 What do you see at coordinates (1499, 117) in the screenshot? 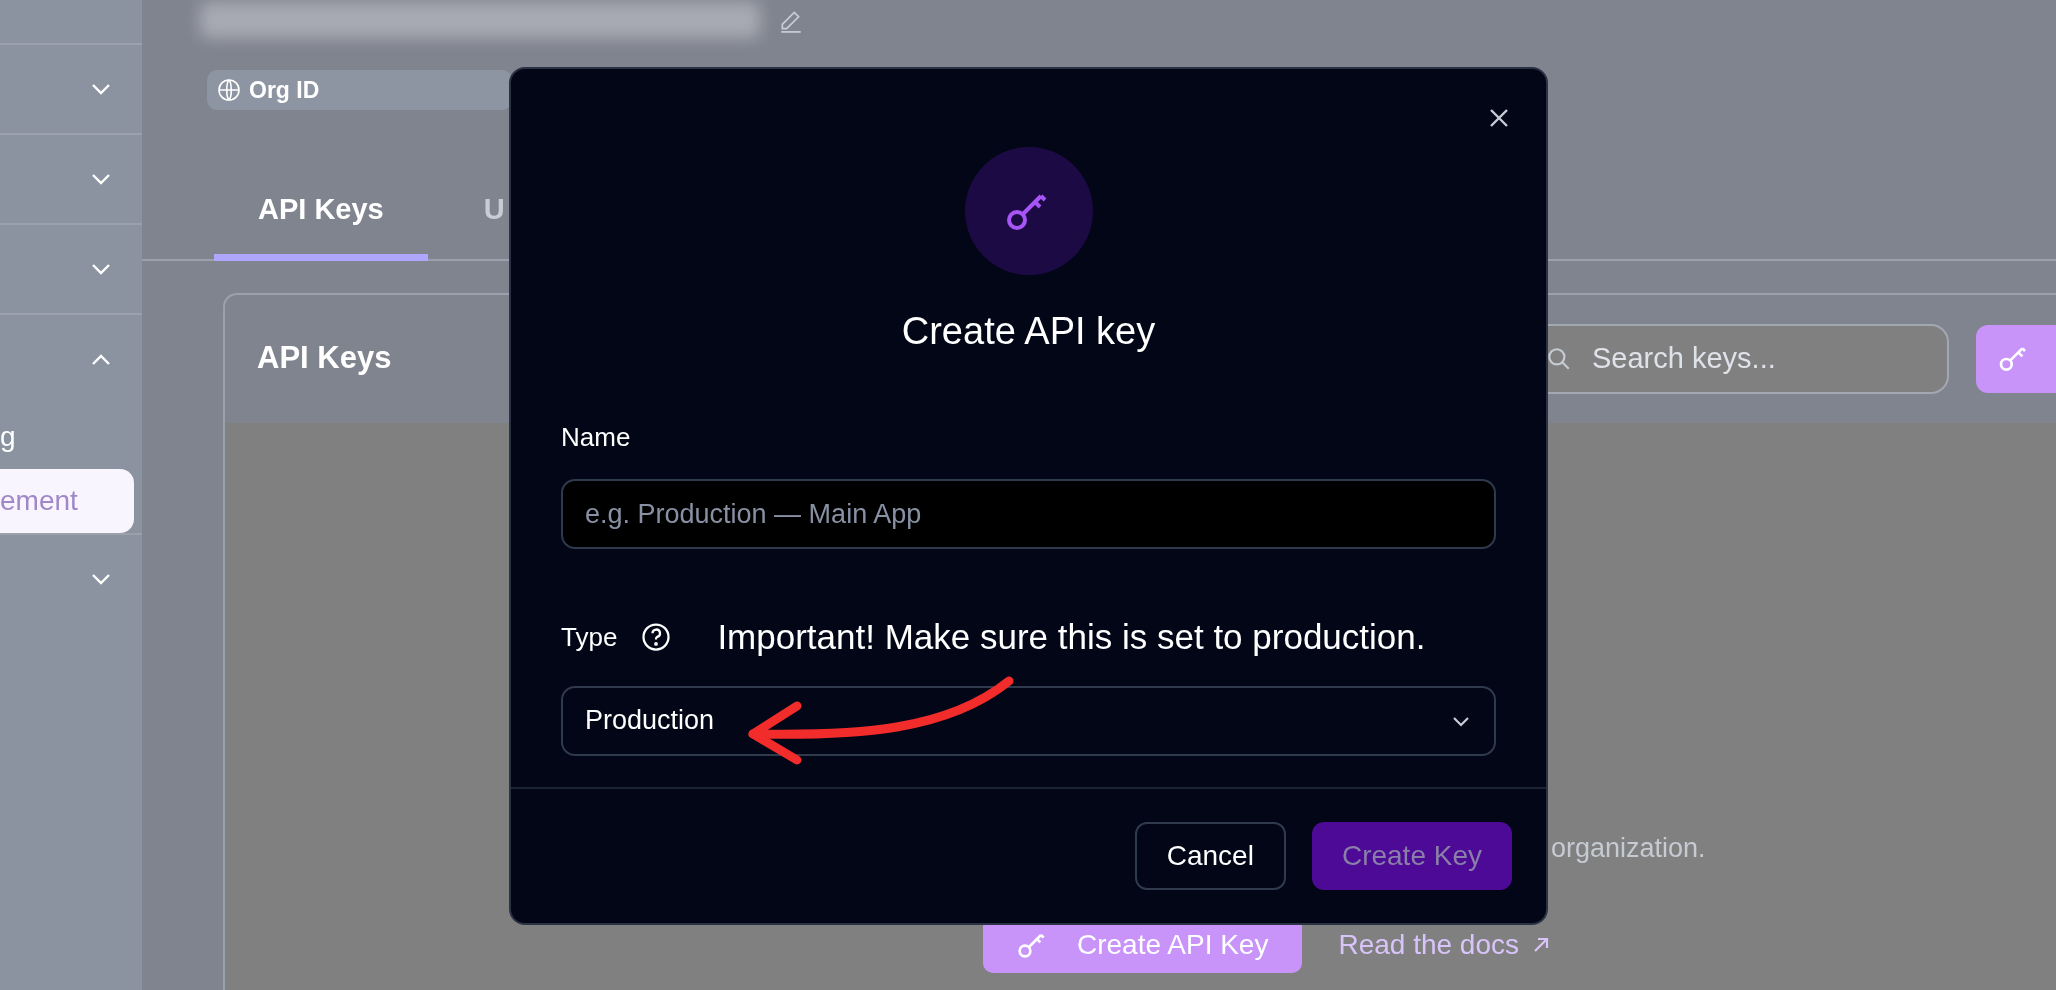
I see `close-icon` at bounding box center [1499, 117].